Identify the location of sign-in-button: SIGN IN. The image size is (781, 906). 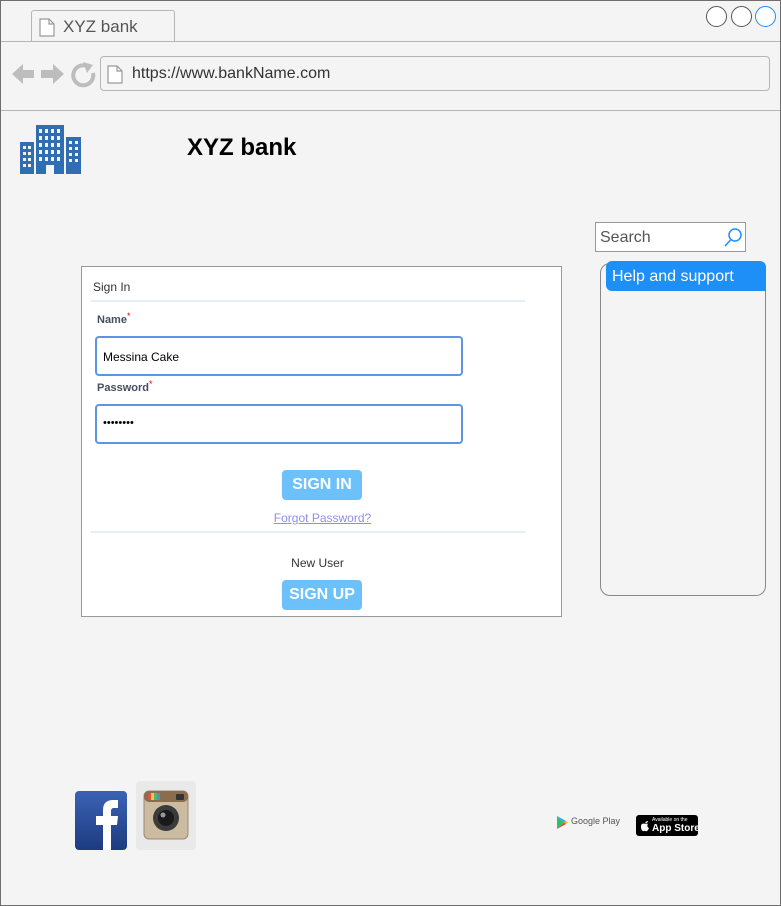
(322, 485).